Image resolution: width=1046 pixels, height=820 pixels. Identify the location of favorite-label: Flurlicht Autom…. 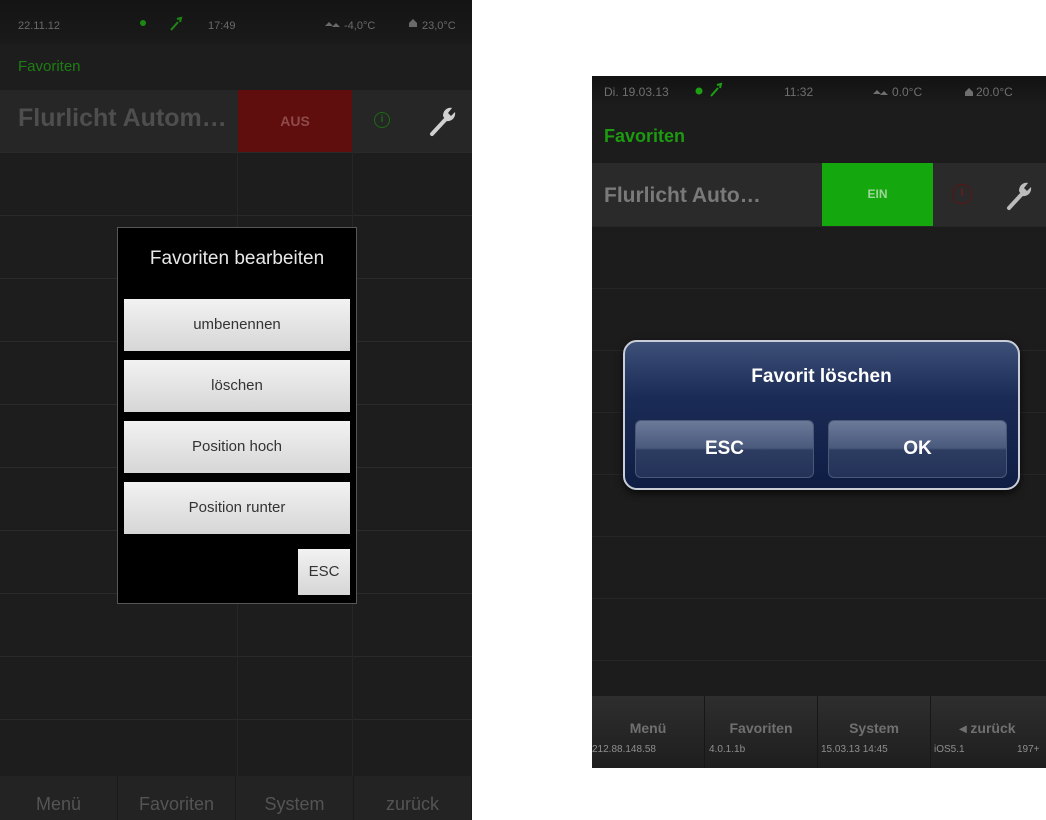
(122, 118).